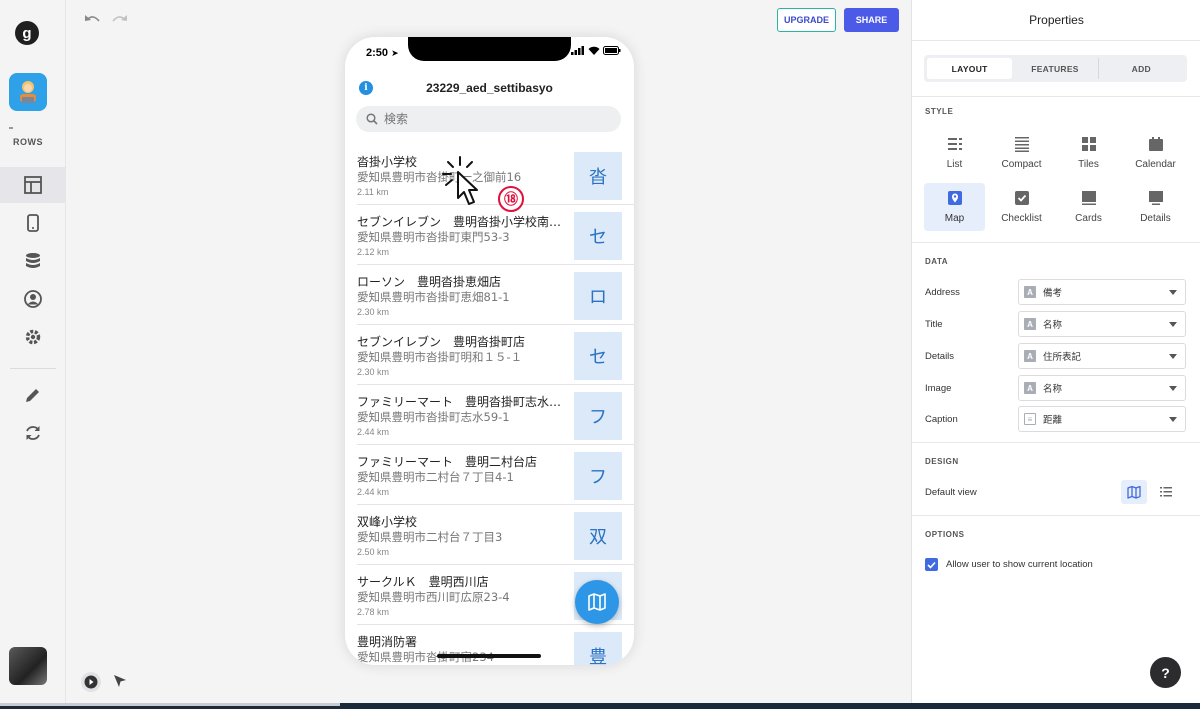 This screenshot has height=709, width=1200. Describe the element at coordinates (91, 684) in the screenshot. I see `play-button` at that location.